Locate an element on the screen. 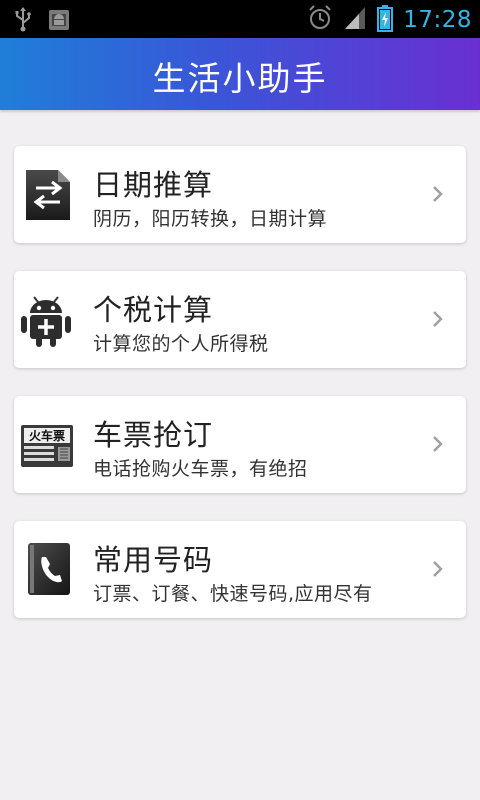 The width and height of the screenshot is (480, 800). app-title-bar: 生活小助手 is located at coordinates (240, 74).